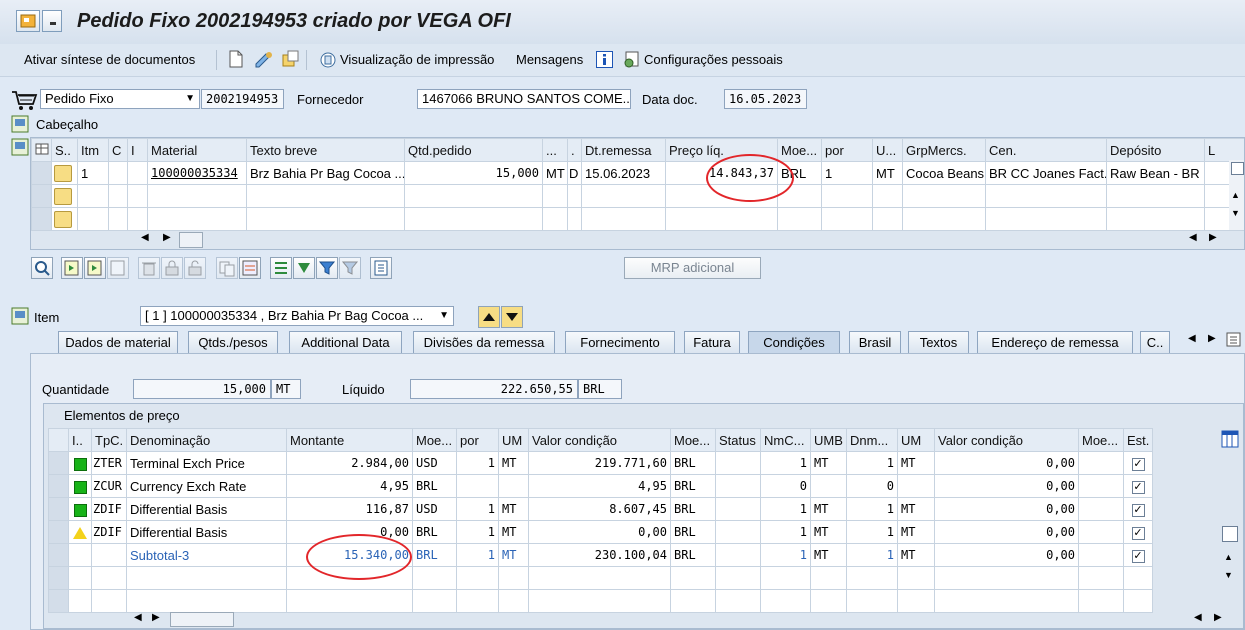  I want to click on net-value-field: 222.650,55, so click(494, 389).